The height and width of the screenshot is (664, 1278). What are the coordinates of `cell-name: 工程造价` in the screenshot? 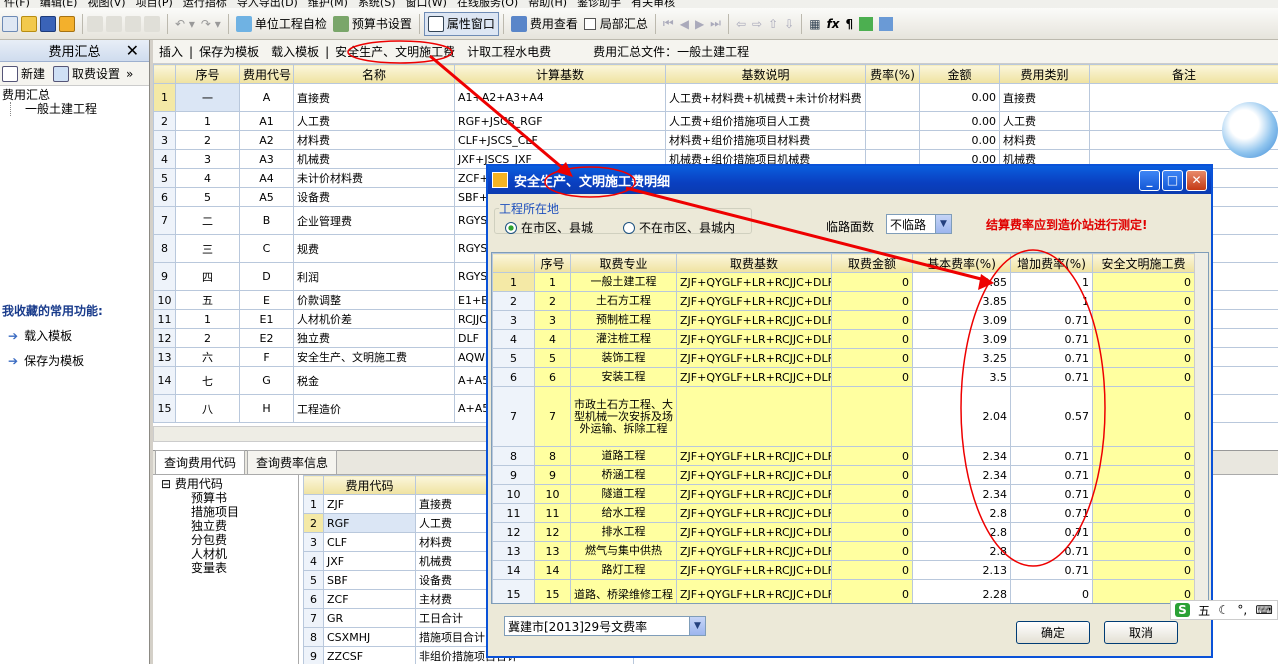 It's located at (374, 408).